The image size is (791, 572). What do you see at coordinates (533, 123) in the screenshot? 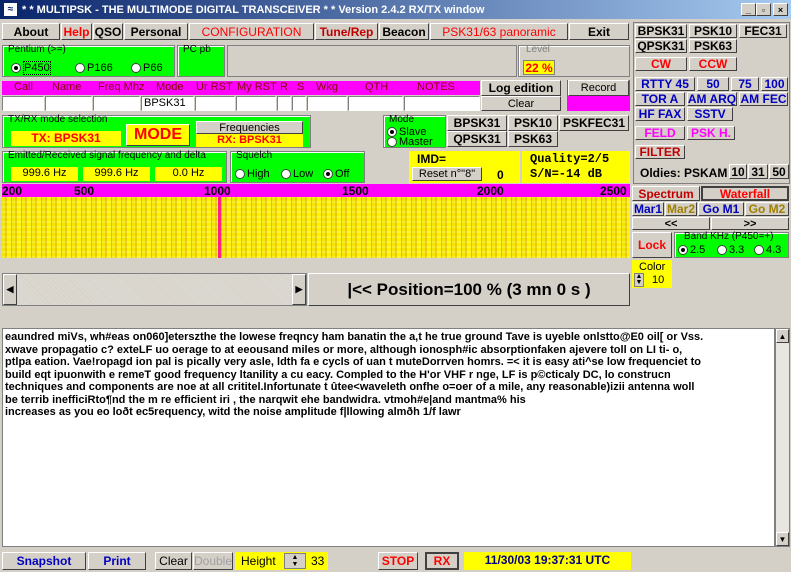
I see `quick-psk10: PSK10` at bounding box center [533, 123].